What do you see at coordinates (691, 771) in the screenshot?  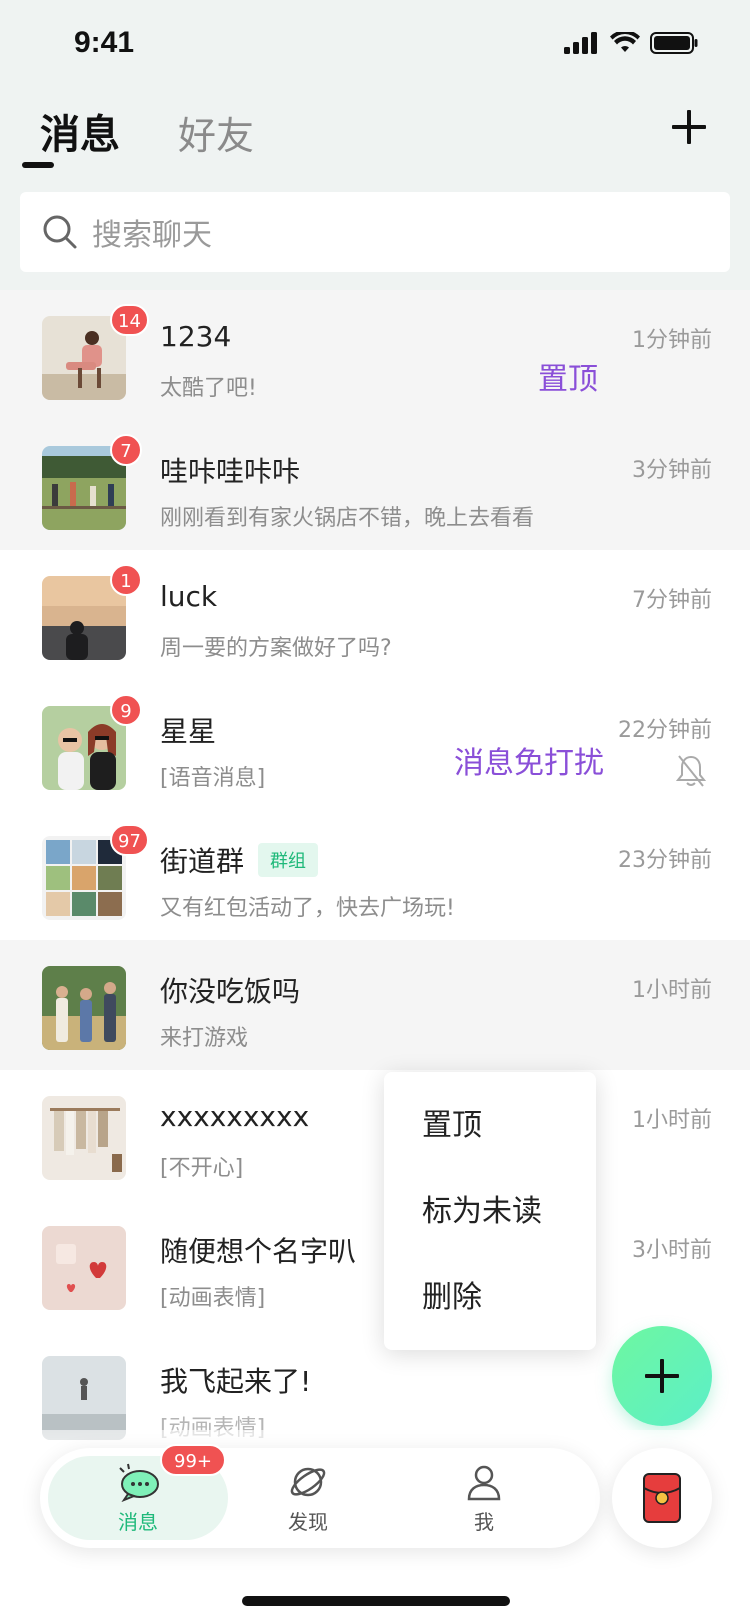 I see `bell-muted-icon` at bounding box center [691, 771].